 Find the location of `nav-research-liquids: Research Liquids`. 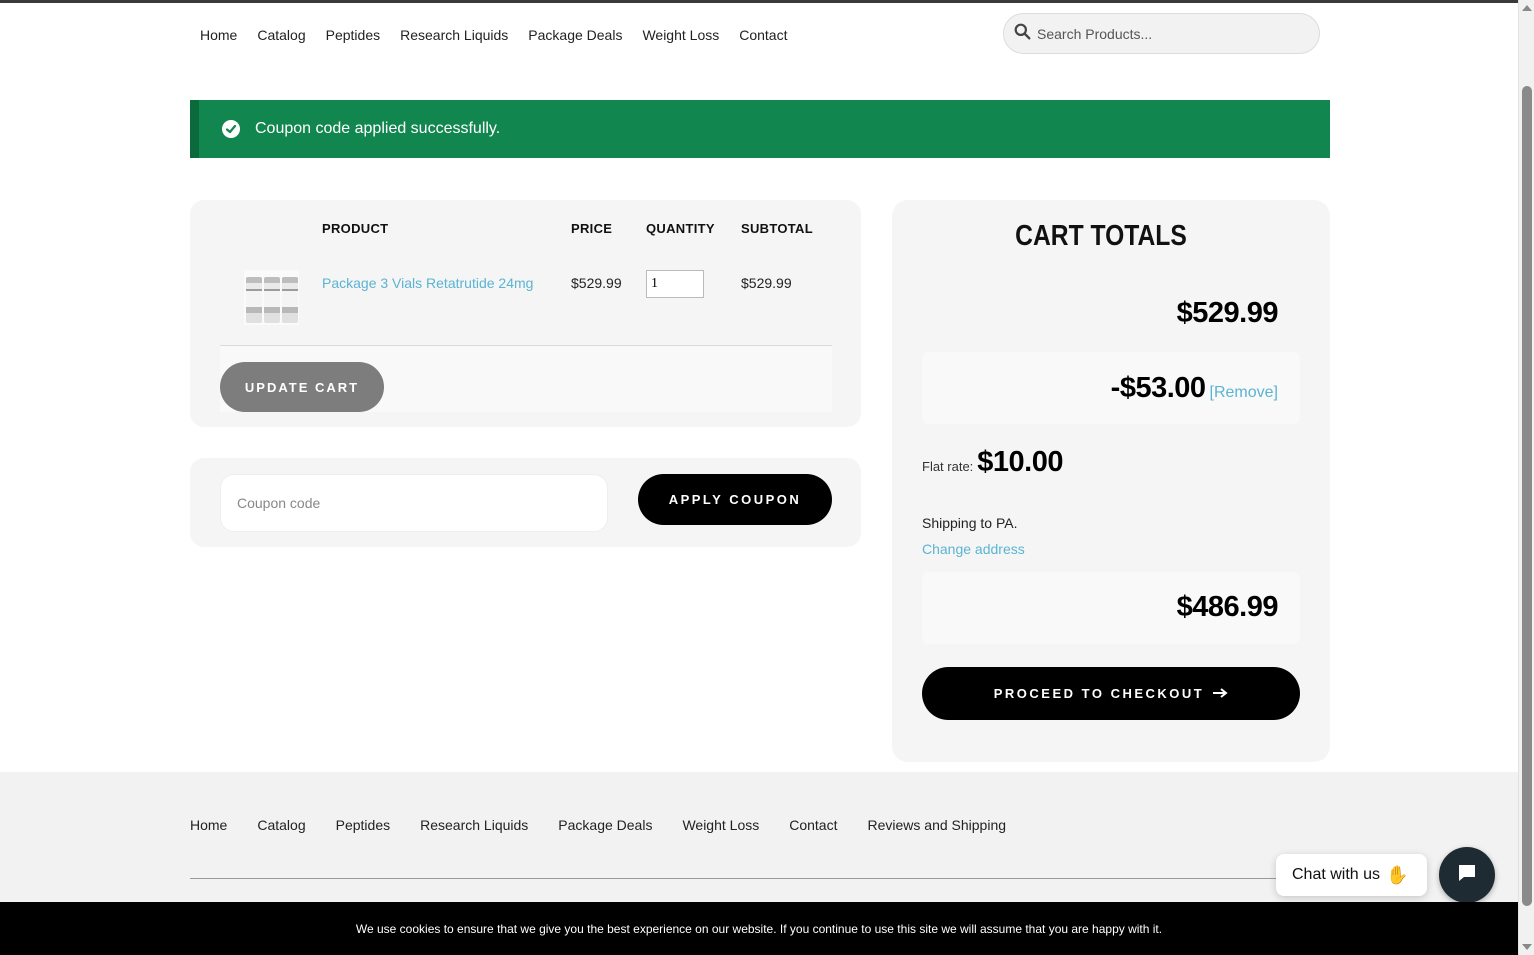

nav-research-liquids: Research Liquids is located at coordinates (454, 35).